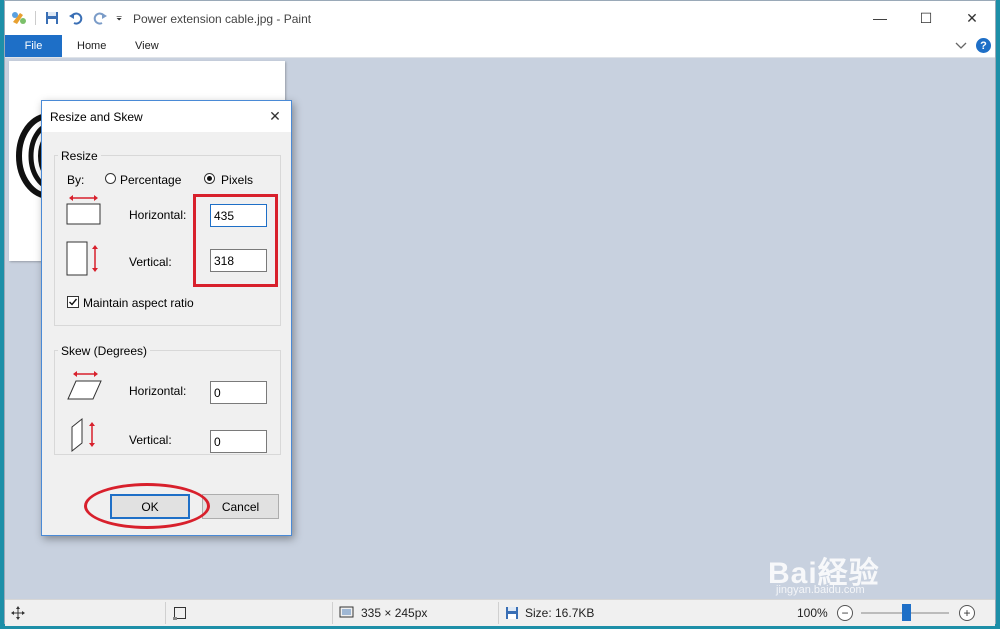 The height and width of the screenshot is (629, 1000). I want to click on cursor-position, so click(18, 613).